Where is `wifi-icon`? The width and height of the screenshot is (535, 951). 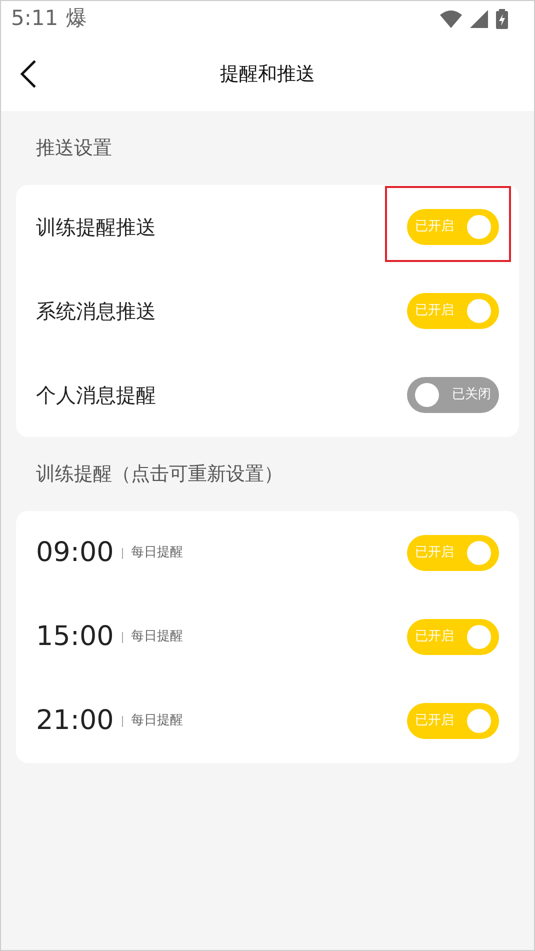 wifi-icon is located at coordinates (451, 19).